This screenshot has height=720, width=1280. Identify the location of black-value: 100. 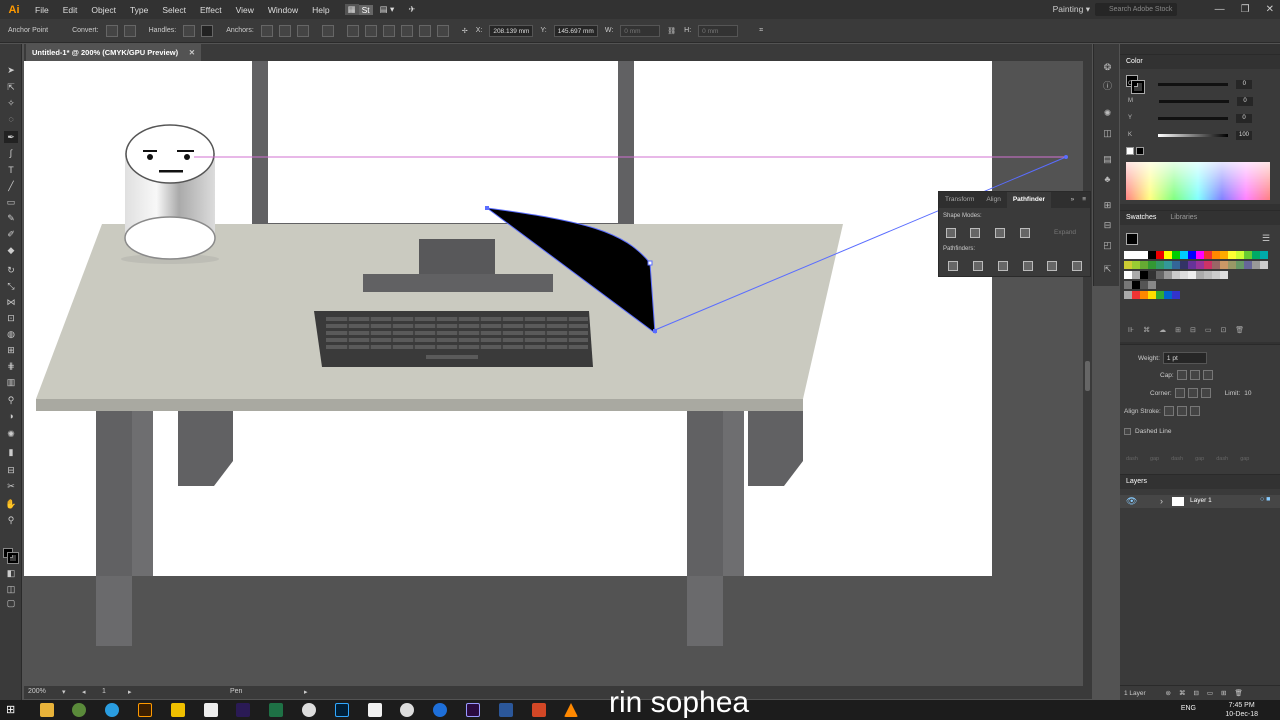
(1244, 135).